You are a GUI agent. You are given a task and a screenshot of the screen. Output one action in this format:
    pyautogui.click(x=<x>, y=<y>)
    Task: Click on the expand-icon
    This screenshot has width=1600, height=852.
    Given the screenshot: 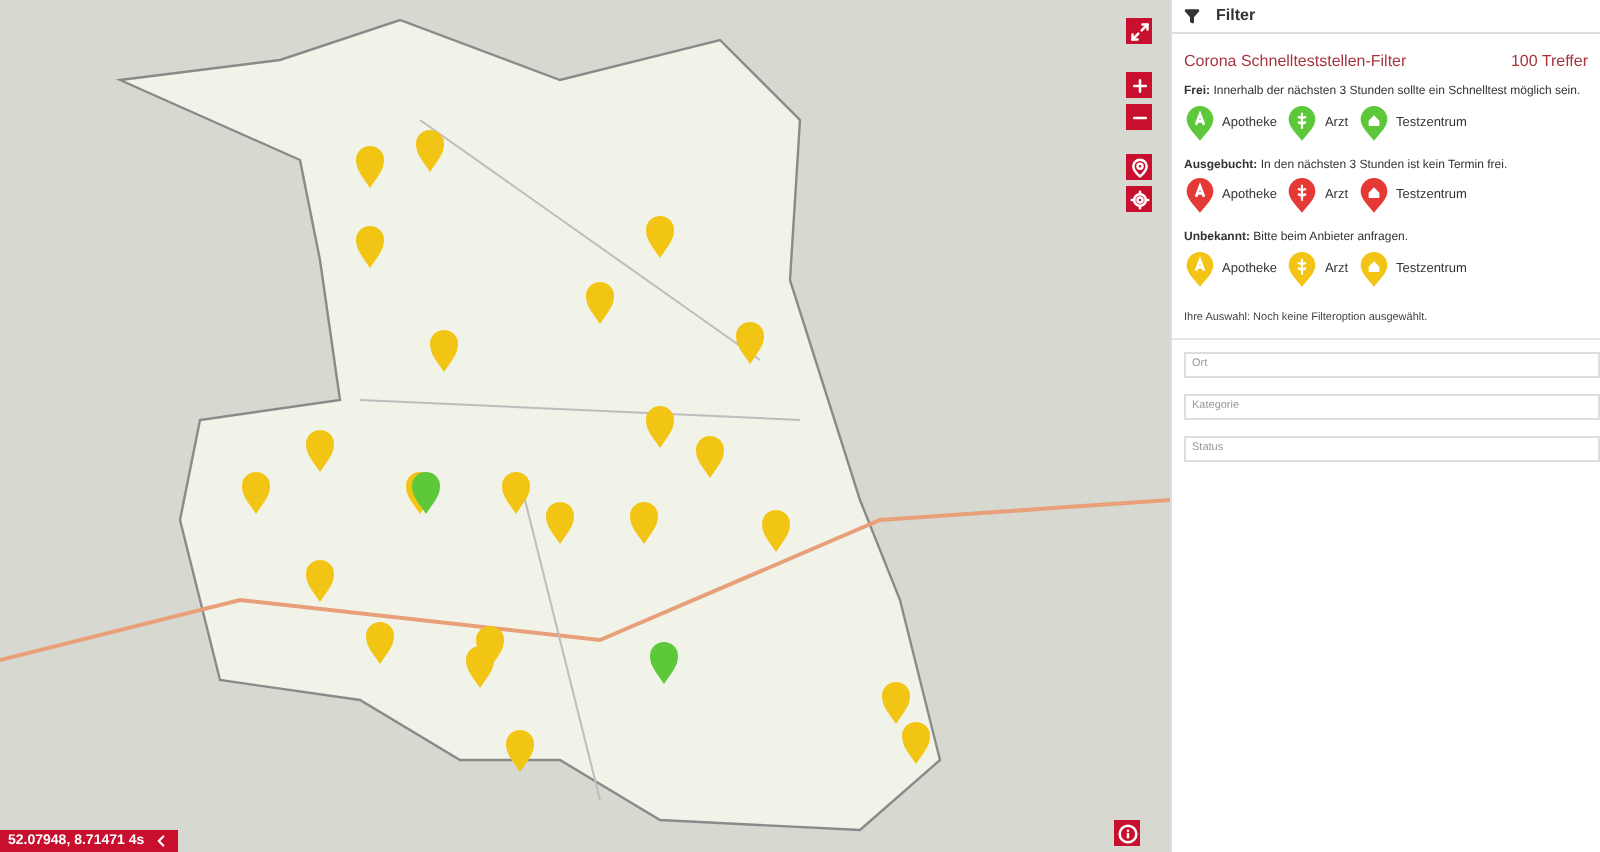 What is the action you would take?
    pyautogui.click(x=1139, y=31)
    